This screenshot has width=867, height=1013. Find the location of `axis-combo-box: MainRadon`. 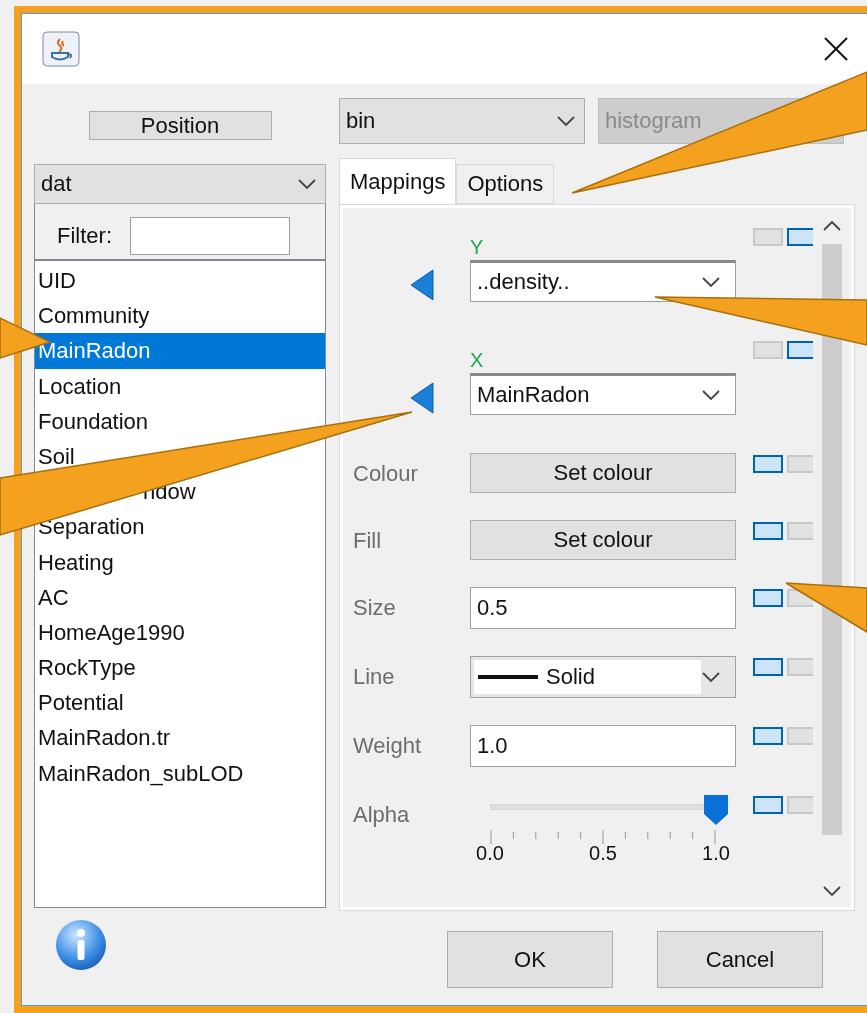

axis-combo-box: MainRadon is located at coordinates (603, 394).